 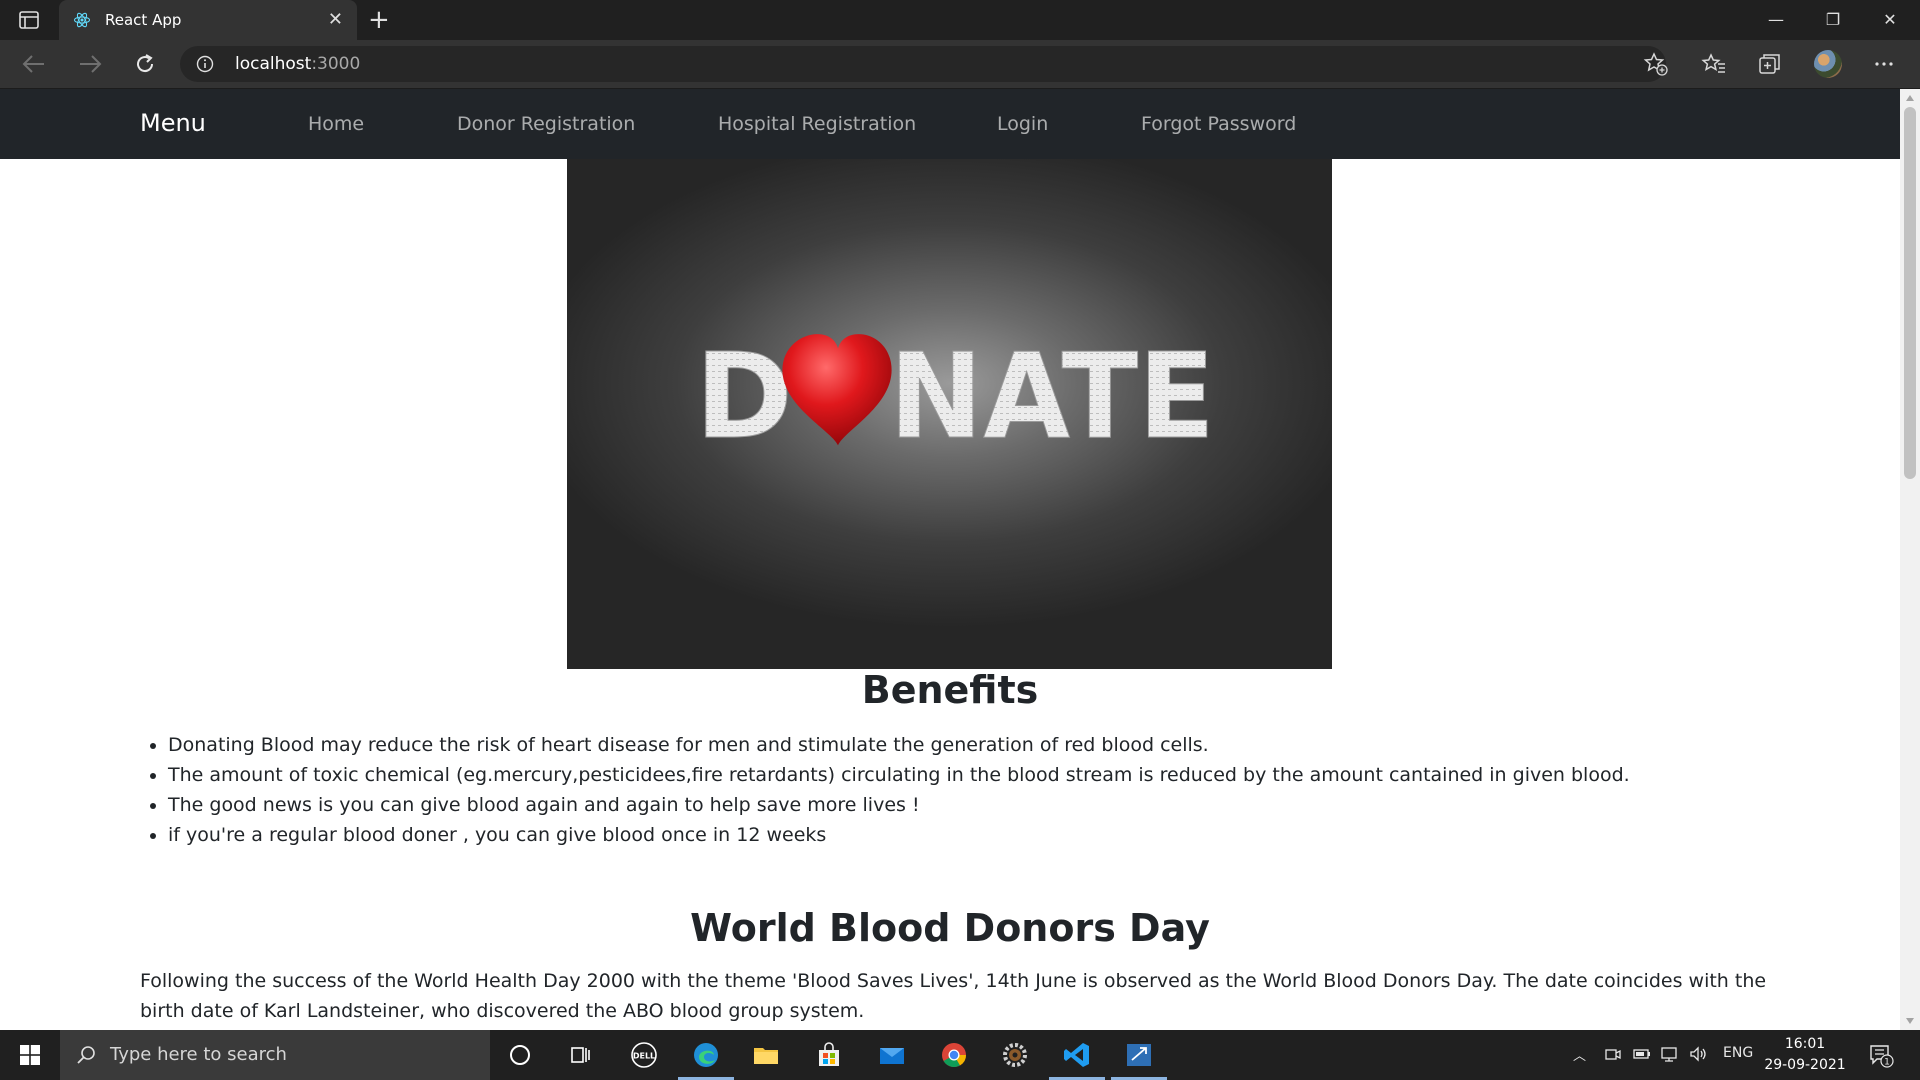 I want to click on taskbar-search-box: Type here to search, so click(x=275, y=1055).